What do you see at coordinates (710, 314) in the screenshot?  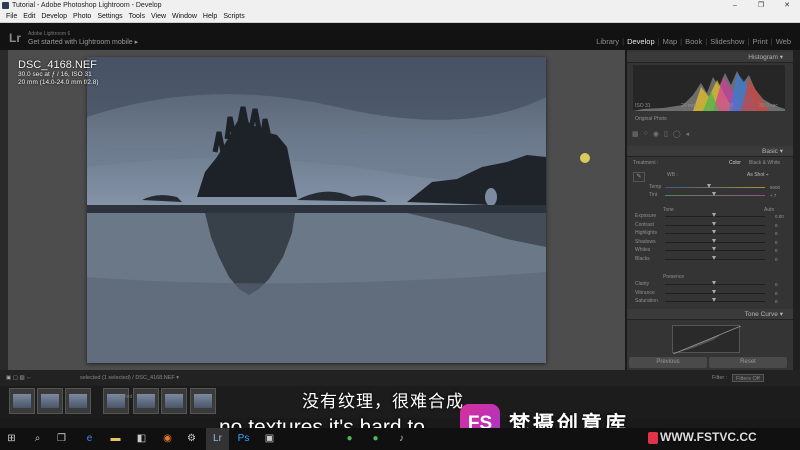 I see `tone-curve-header: Tone Curve ▾` at bounding box center [710, 314].